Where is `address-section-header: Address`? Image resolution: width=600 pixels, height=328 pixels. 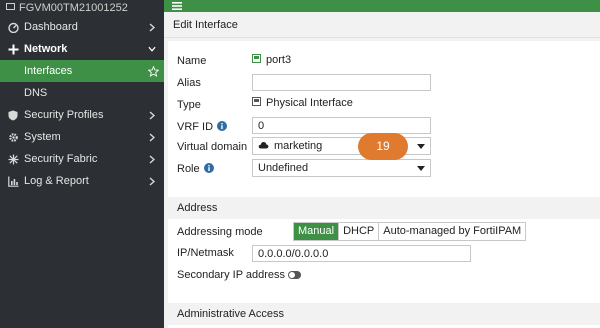
address-section-header: Address is located at coordinates (384, 208).